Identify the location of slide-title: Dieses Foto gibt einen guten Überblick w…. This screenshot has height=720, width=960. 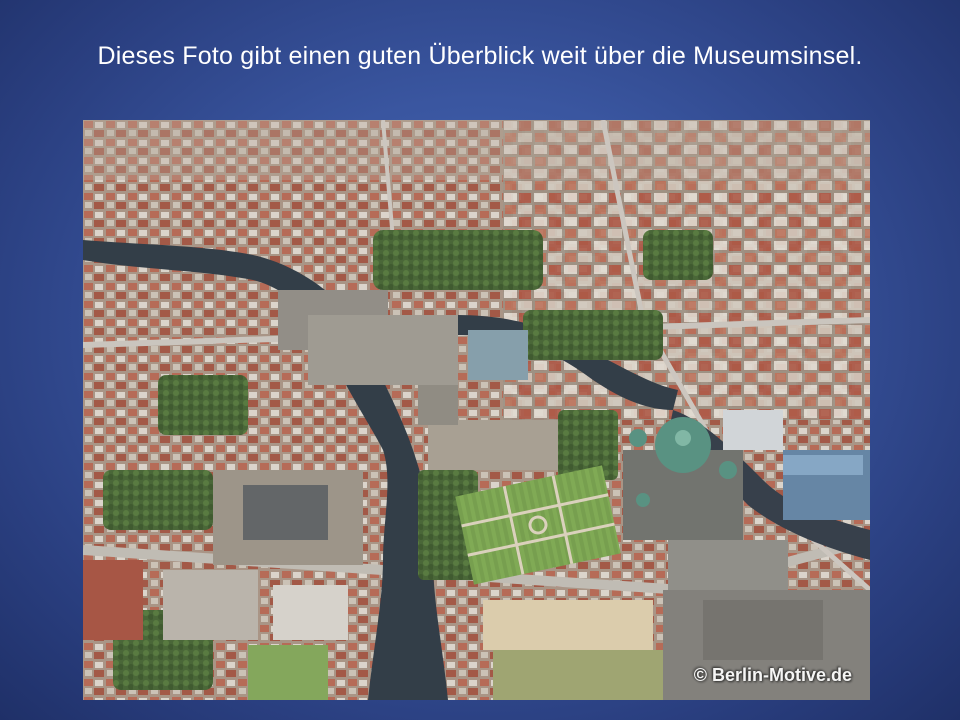
(480, 56).